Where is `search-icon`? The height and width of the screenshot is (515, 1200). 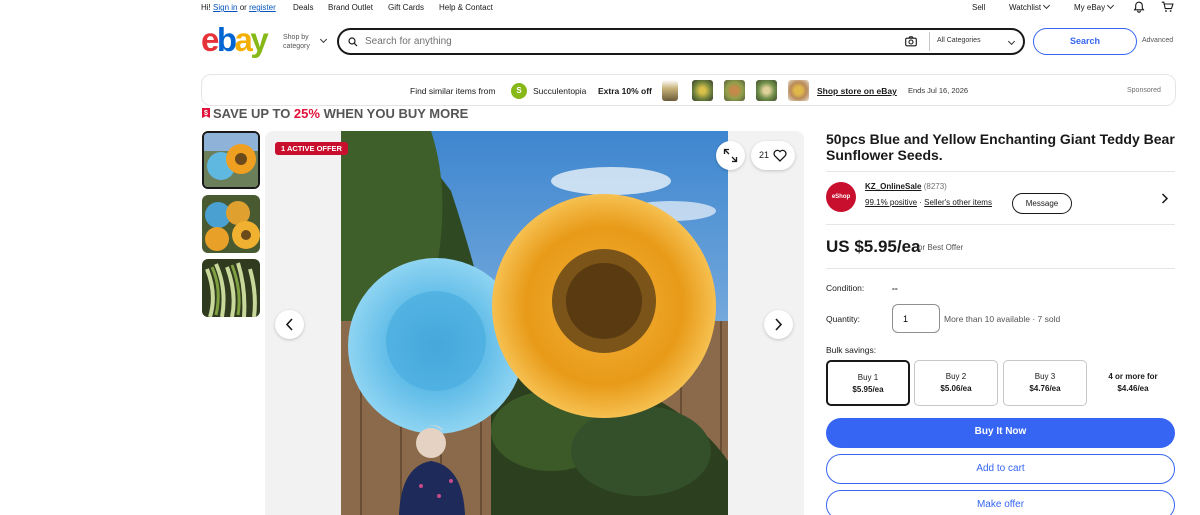 search-icon is located at coordinates (353, 42).